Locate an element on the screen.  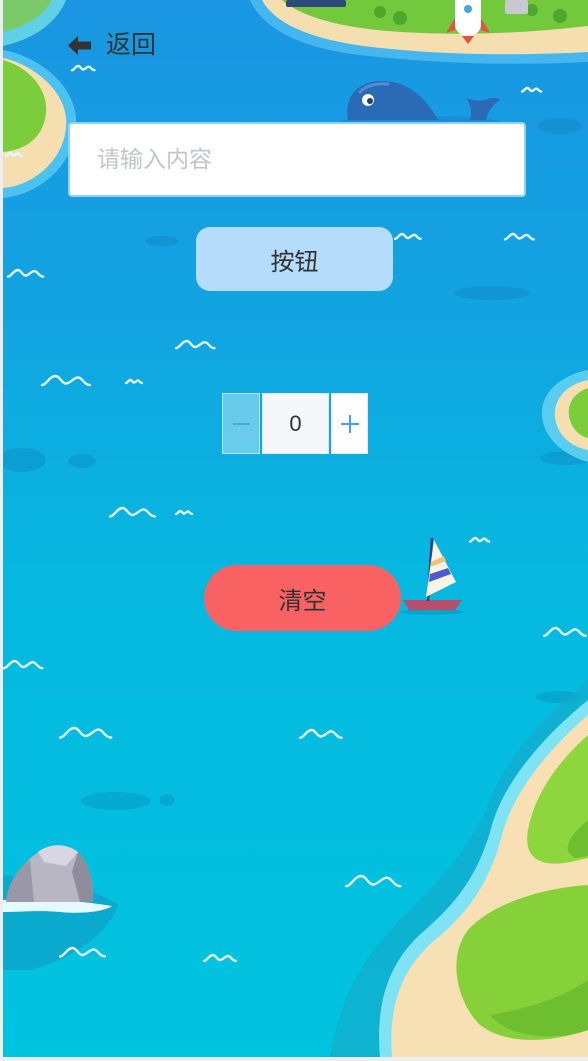
decrement-button is located at coordinates (241, 423).